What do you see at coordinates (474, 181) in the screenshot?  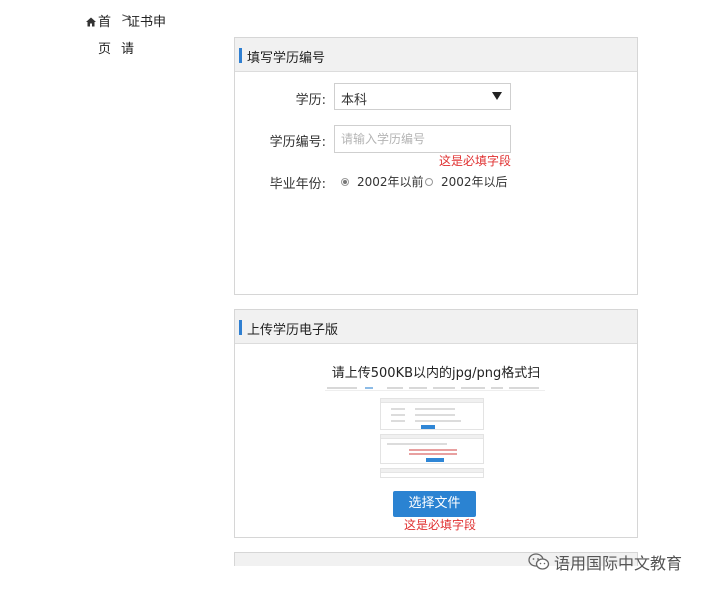 I see `graduation-after-2002-label: 2002年以后` at bounding box center [474, 181].